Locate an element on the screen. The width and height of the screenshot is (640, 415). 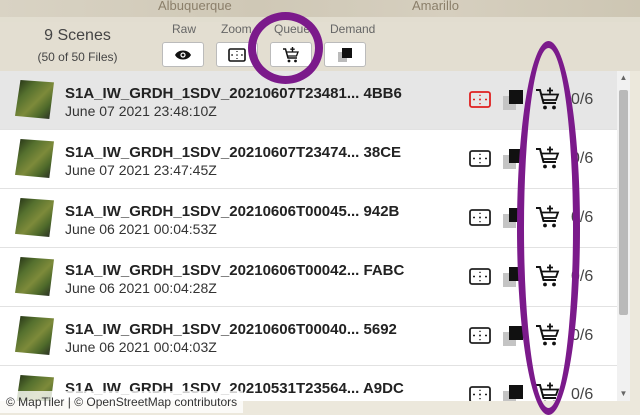
map-label-albuquerque: Albuquerque is located at coordinates (195, 6).